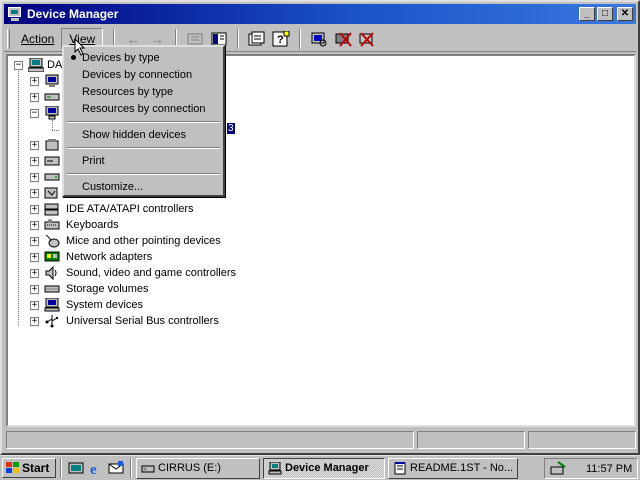  Describe the element at coordinates (52, 241) in the screenshot. I see `mouse-icon` at that location.